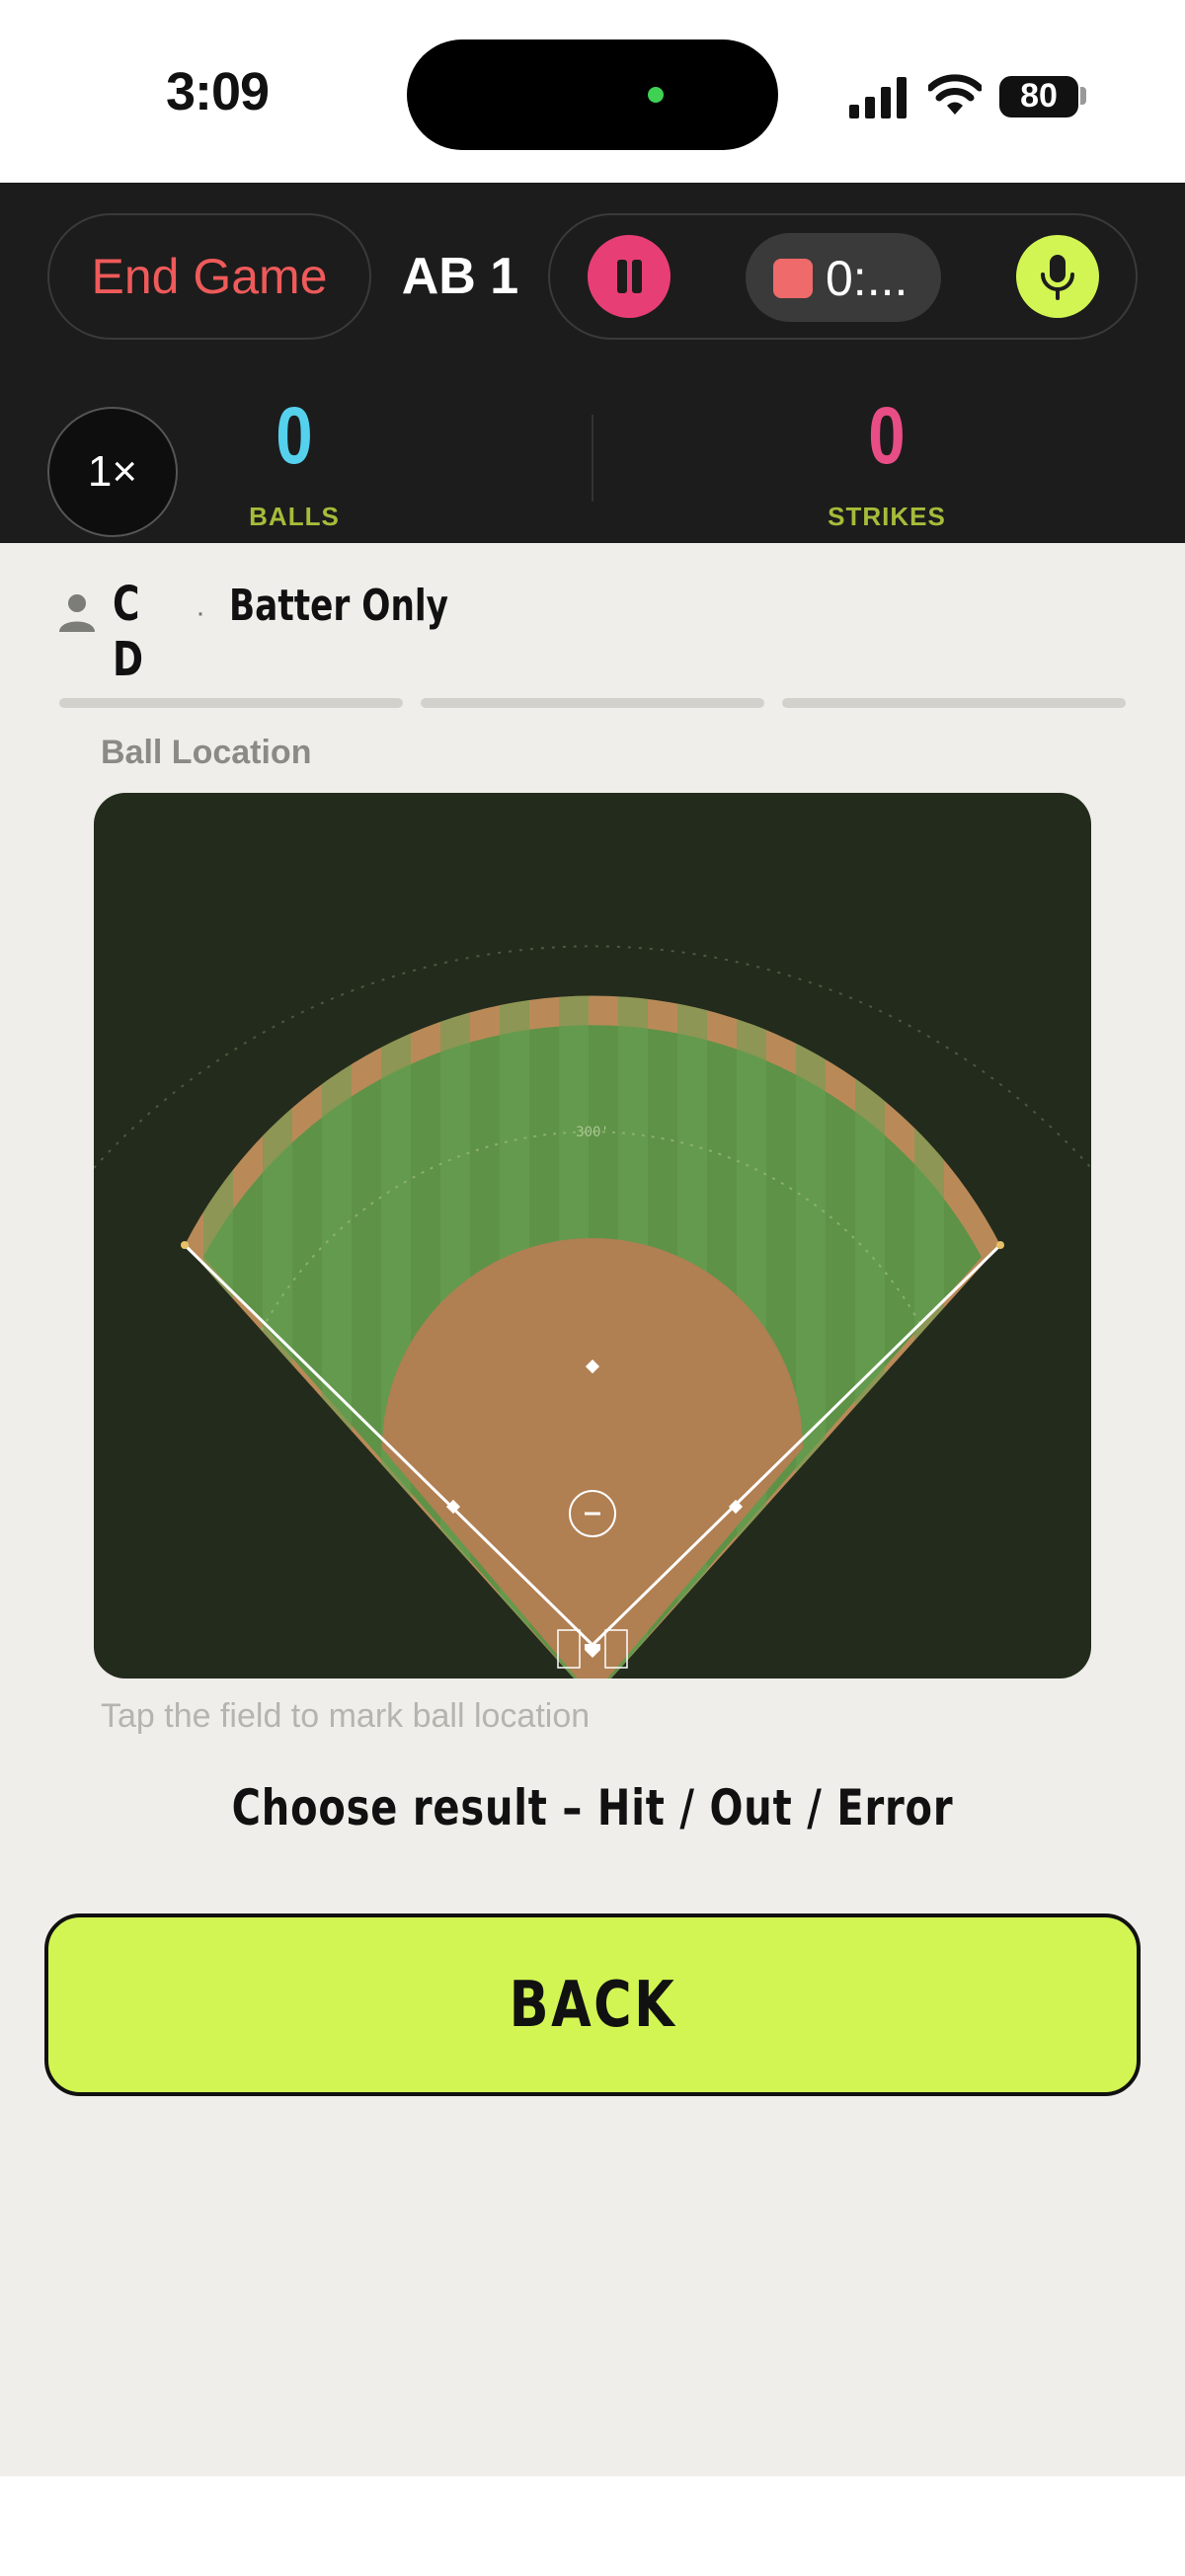 The width and height of the screenshot is (1185, 2576). Describe the element at coordinates (113, 472) in the screenshot. I see `speed-toggle-button: 1×` at that location.